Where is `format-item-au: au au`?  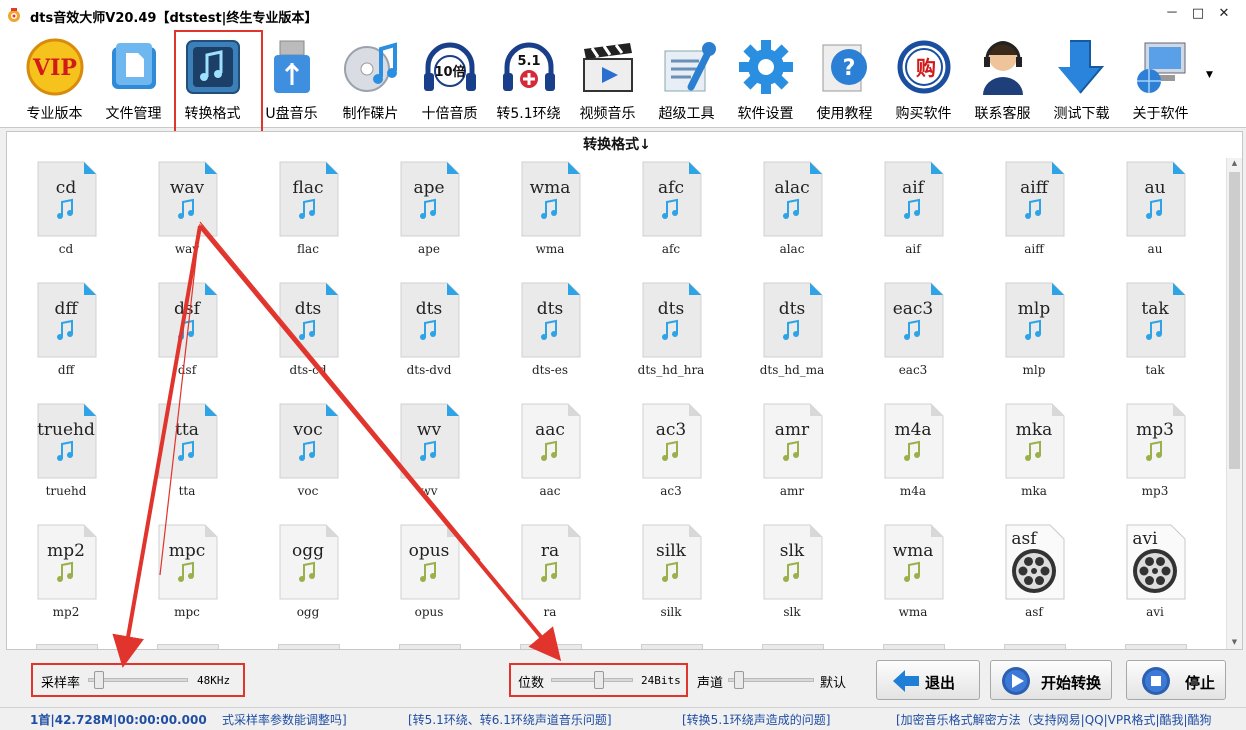 format-item-au: au au is located at coordinates (1155, 215).